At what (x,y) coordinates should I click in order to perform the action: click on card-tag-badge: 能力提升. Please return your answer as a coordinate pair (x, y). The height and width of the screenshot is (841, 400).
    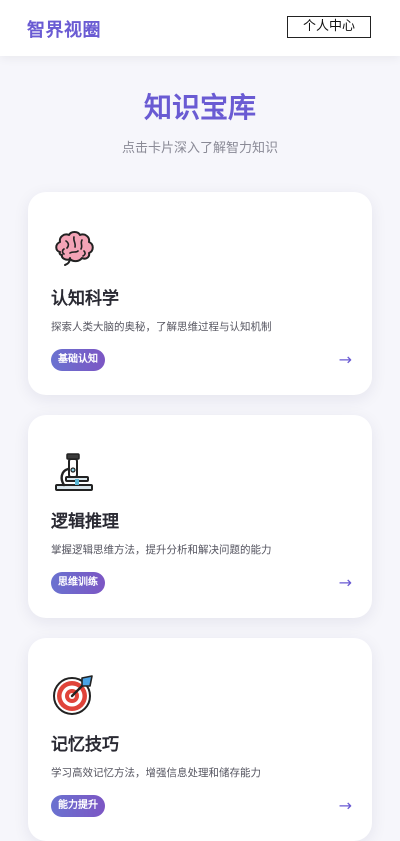
    Looking at the image, I should click on (78, 806).